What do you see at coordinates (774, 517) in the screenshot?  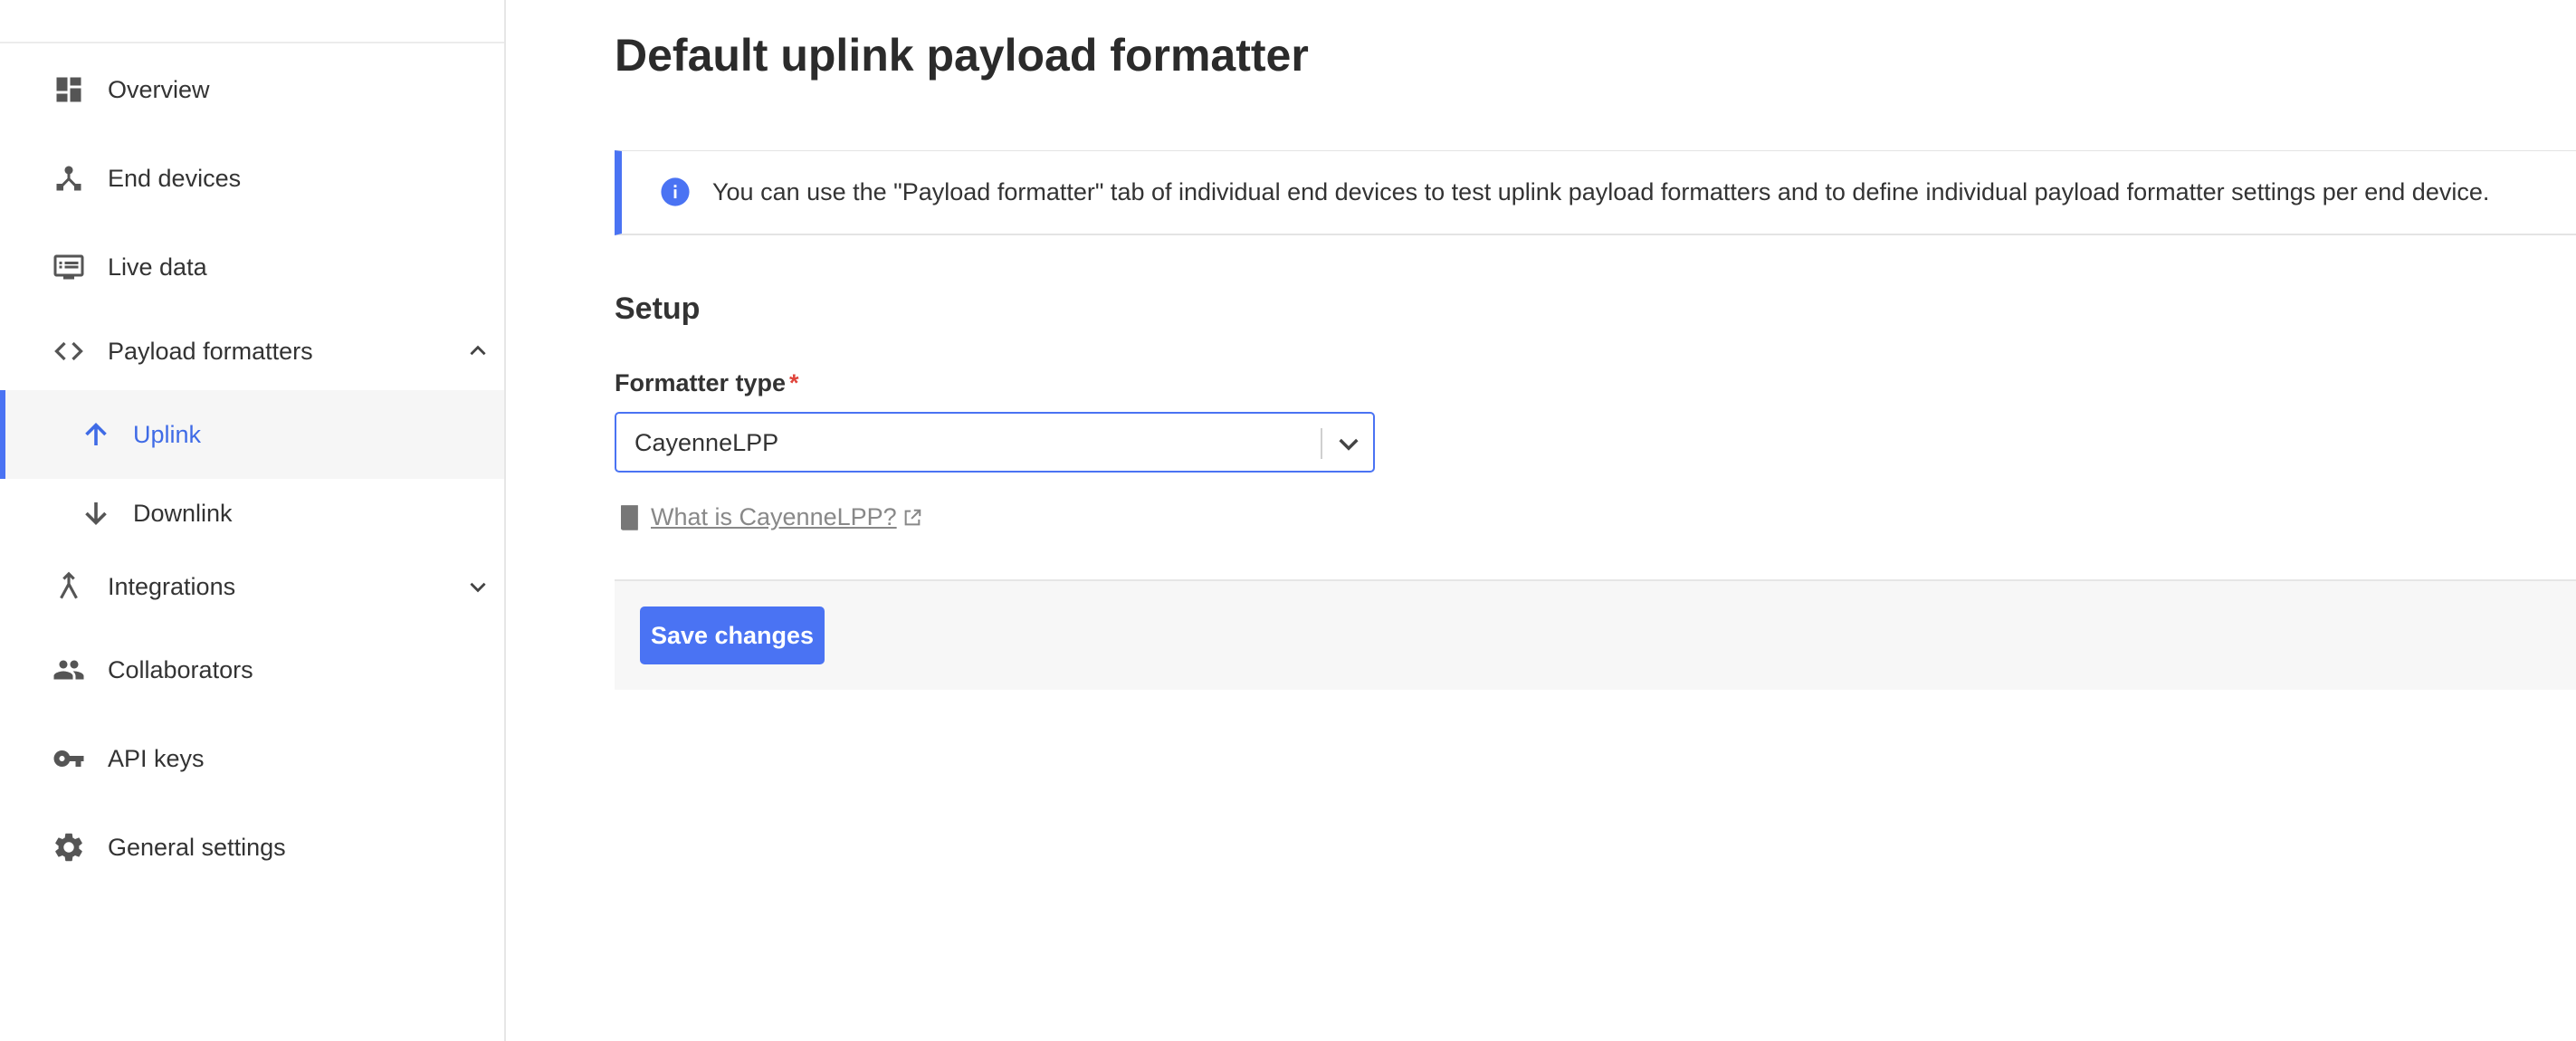 I see `documentation-link-text: What is CayenneLPP?` at bounding box center [774, 517].